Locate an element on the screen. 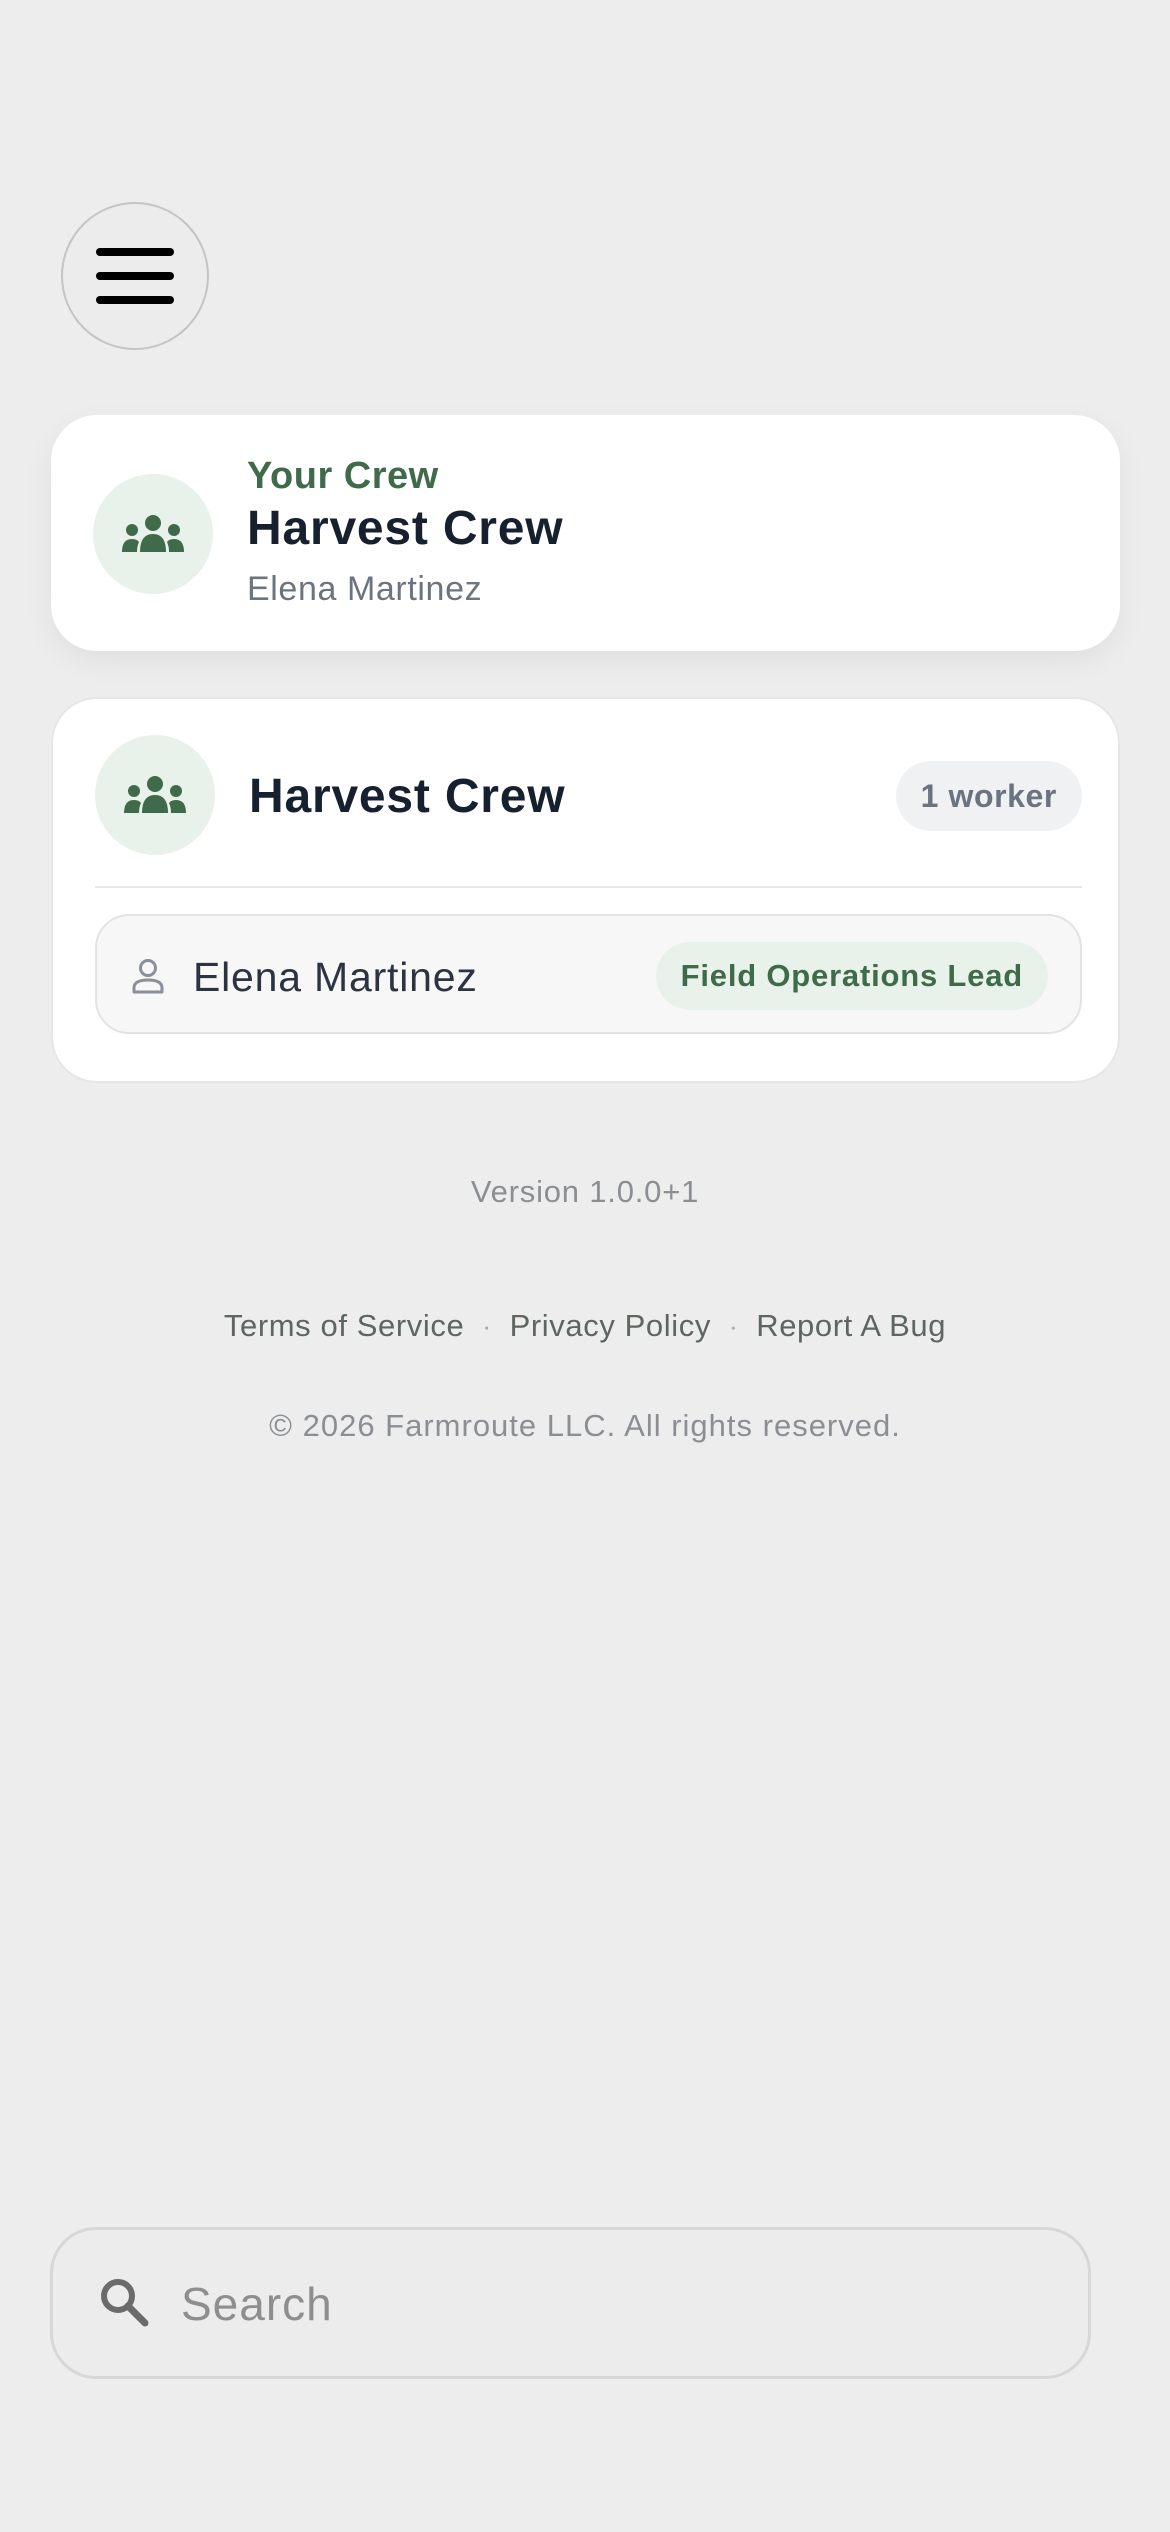  hamburger-menu-icon is located at coordinates (135, 276).